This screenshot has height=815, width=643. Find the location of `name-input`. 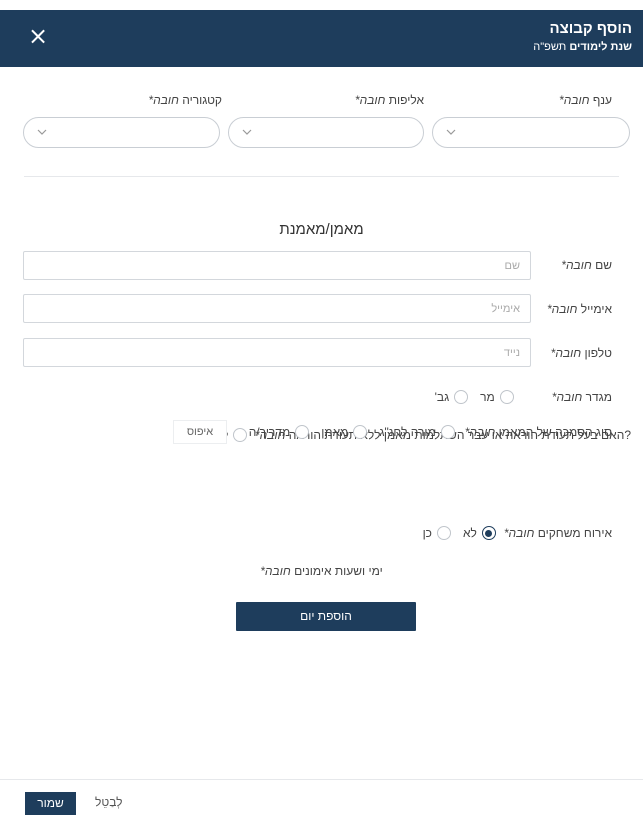

name-input is located at coordinates (277, 265).